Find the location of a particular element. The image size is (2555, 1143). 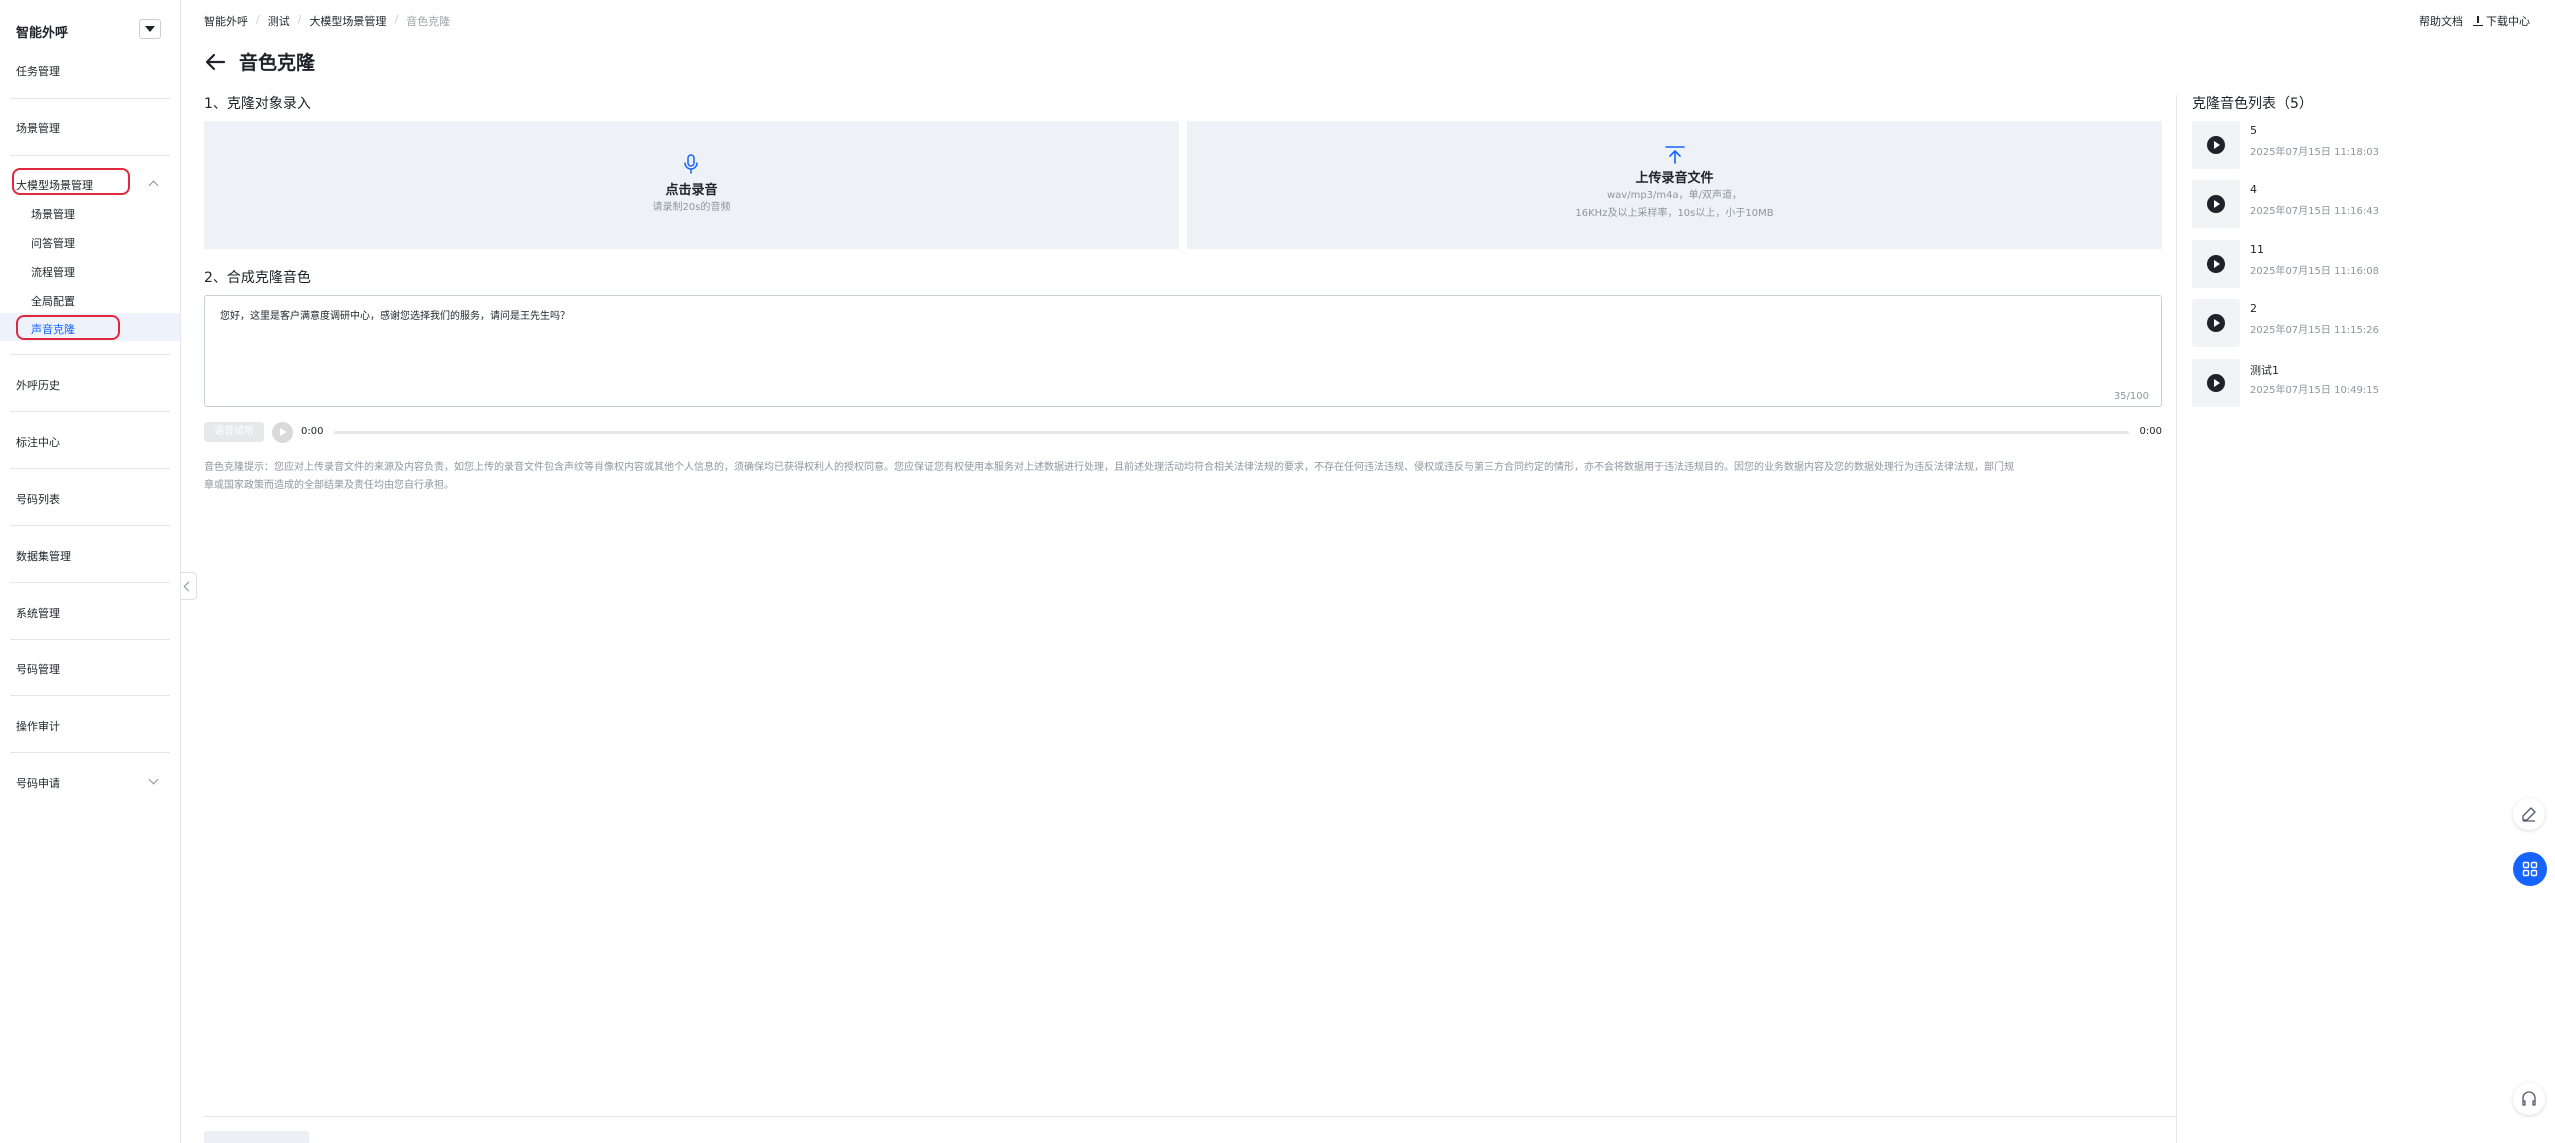

sidebar-item-qa: 问答管理 is located at coordinates (53, 243).